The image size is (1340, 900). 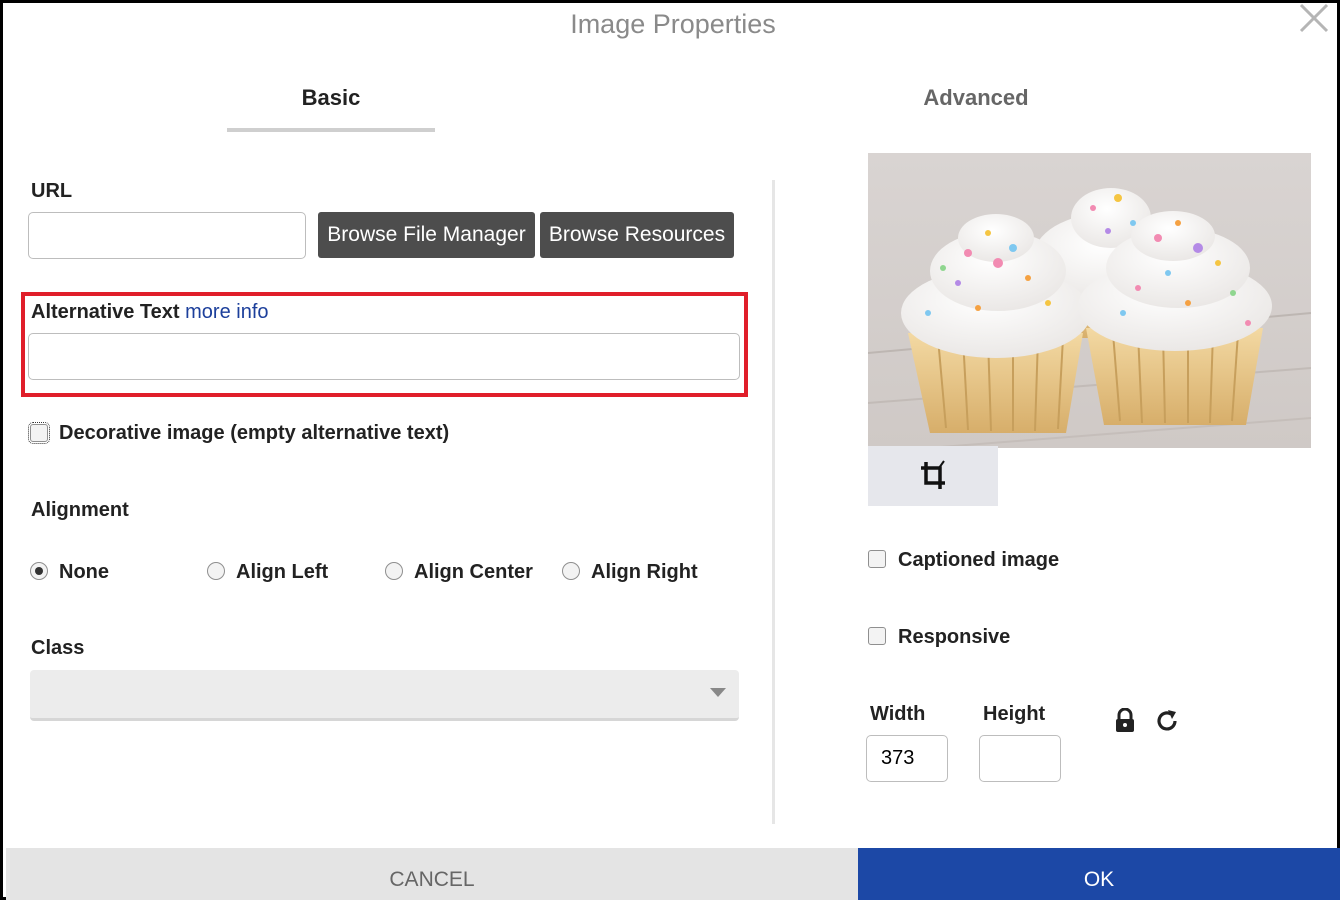 I want to click on alt-text-label-row: Alternative Text more info, so click(x=150, y=312).